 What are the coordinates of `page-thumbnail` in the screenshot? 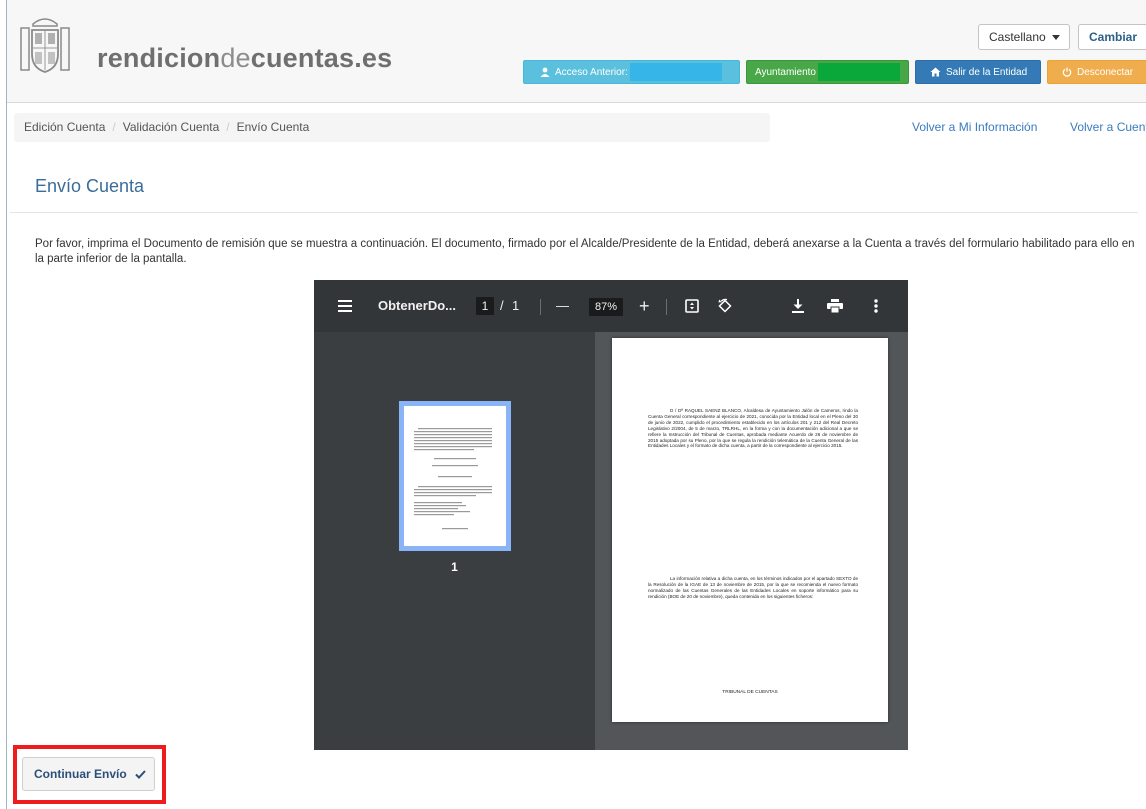 It's located at (455, 476).